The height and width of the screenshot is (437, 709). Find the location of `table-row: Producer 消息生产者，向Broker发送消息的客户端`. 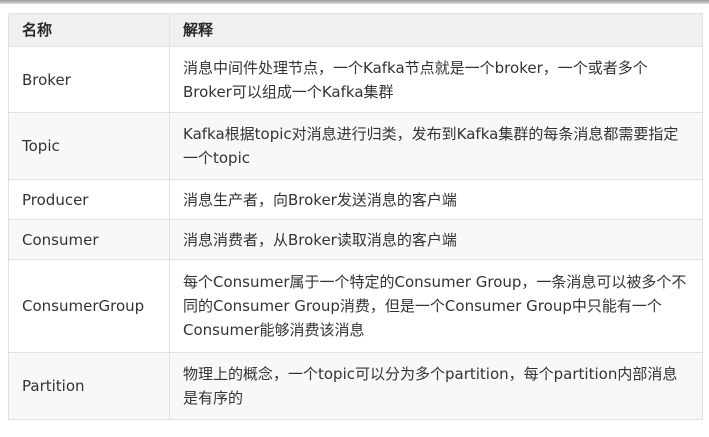

table-row: Producer 消息生产者，向Broker发送消息的客户端 is located at coordinates (355, 199).